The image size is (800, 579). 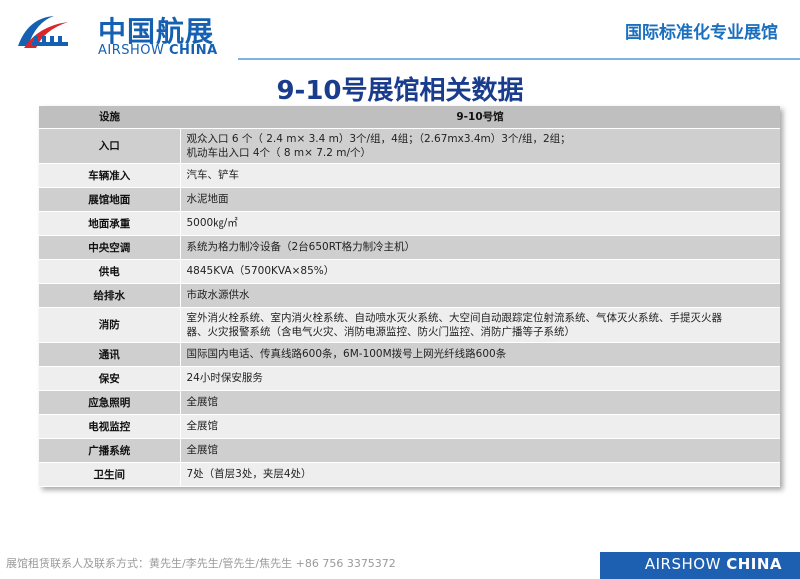 What do you see at coordinates (480, 117) in the screenshot?
I see `column-header-hall: 9-10号馆` at bounding box center [480, 117].